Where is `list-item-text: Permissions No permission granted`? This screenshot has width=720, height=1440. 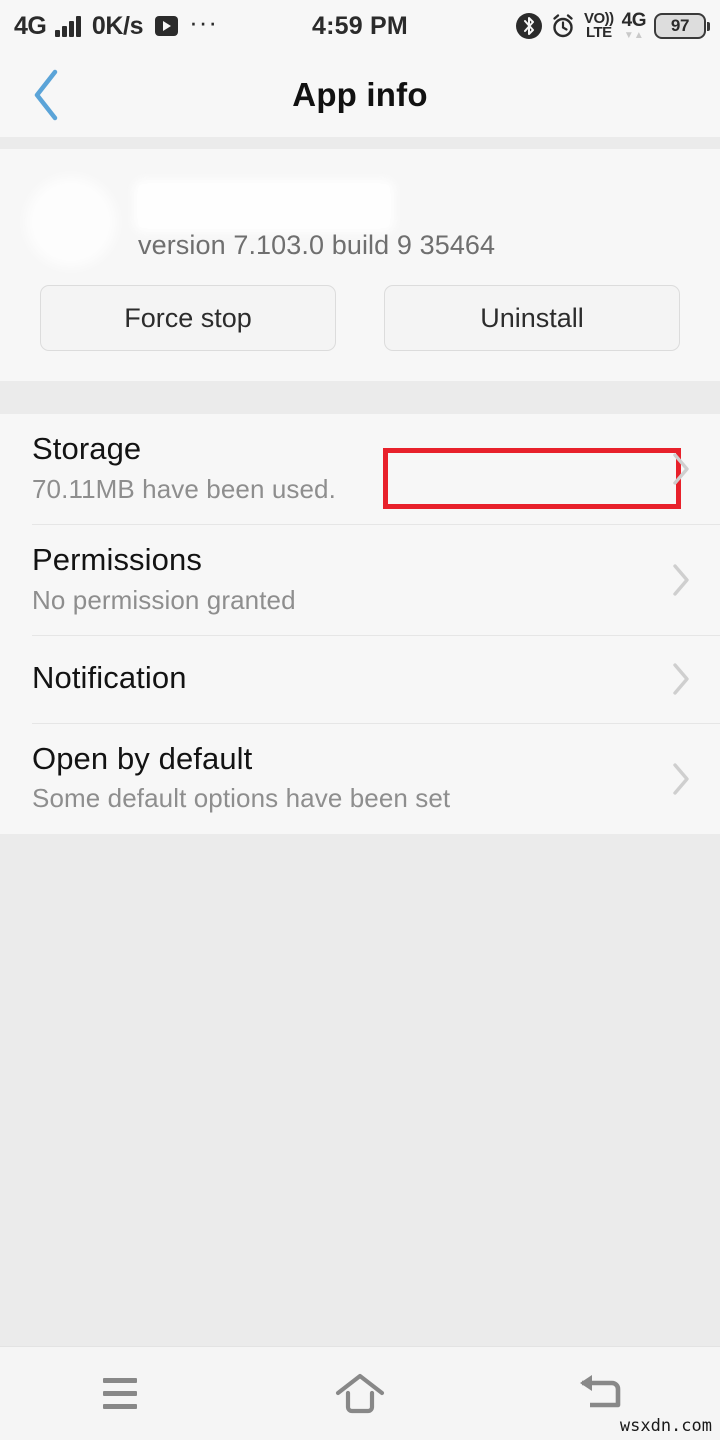
list-item-text: Permissions No permission granted is located at coordinates (337, 580).